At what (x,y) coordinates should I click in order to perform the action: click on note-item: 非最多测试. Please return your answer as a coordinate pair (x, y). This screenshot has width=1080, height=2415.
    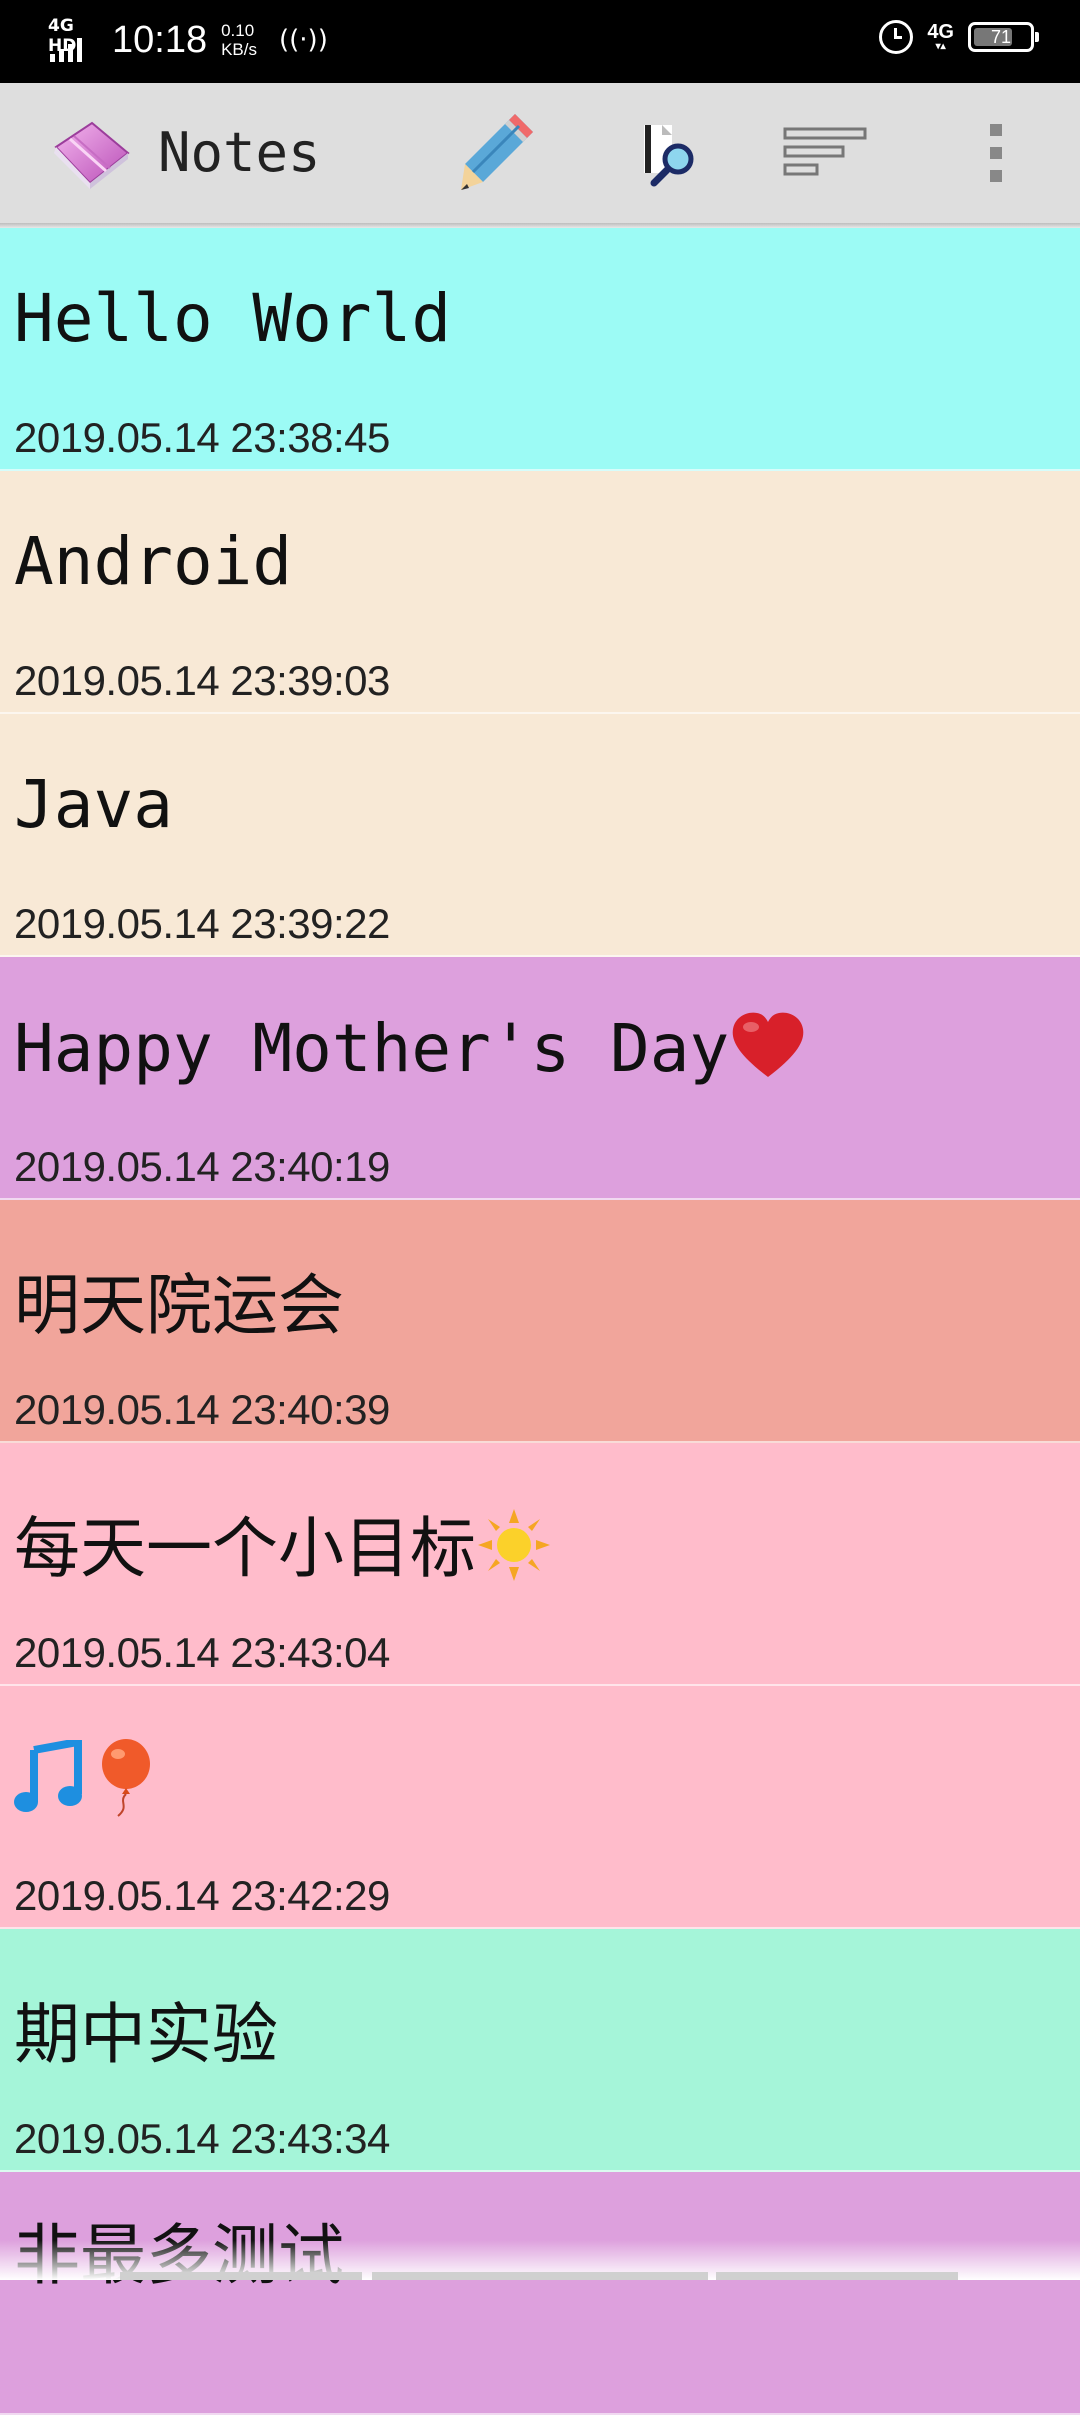
    Looking at the image, I should click on (540, 2293).